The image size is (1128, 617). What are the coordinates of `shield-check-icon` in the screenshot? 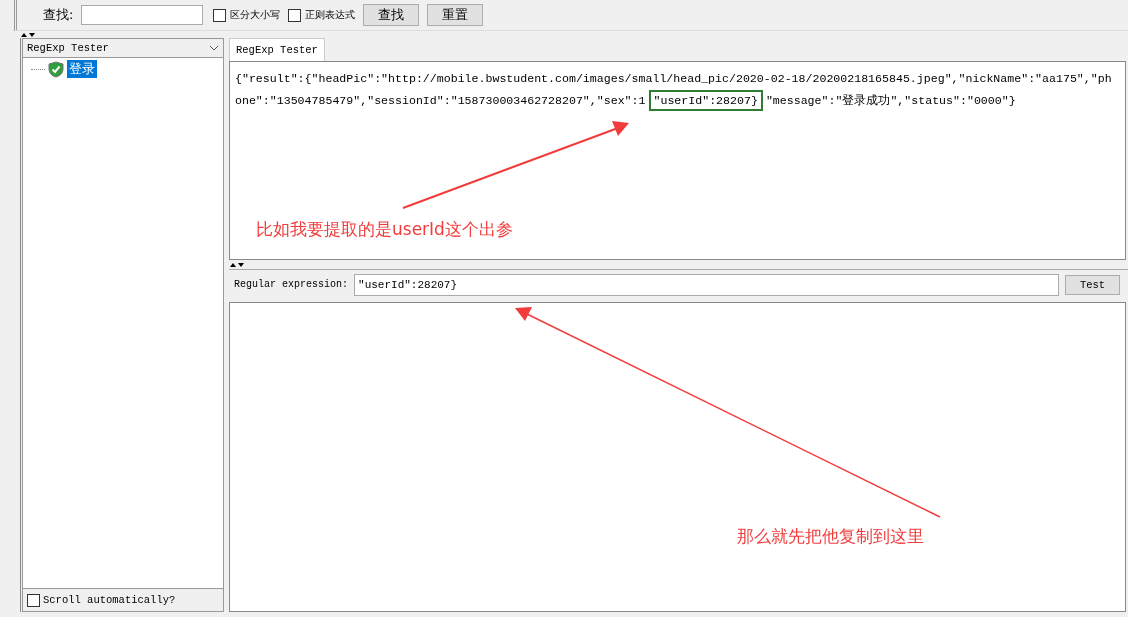 It's located at (56, 69).